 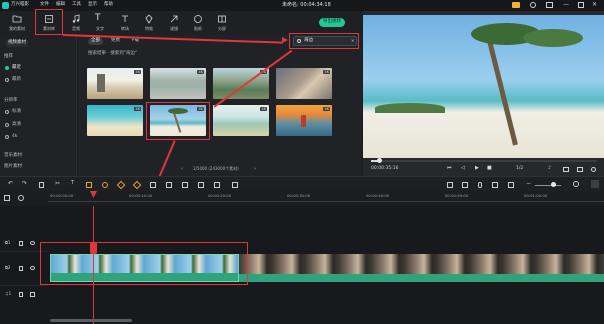 I want to click on snap-icon, so click(x=511, y=185).